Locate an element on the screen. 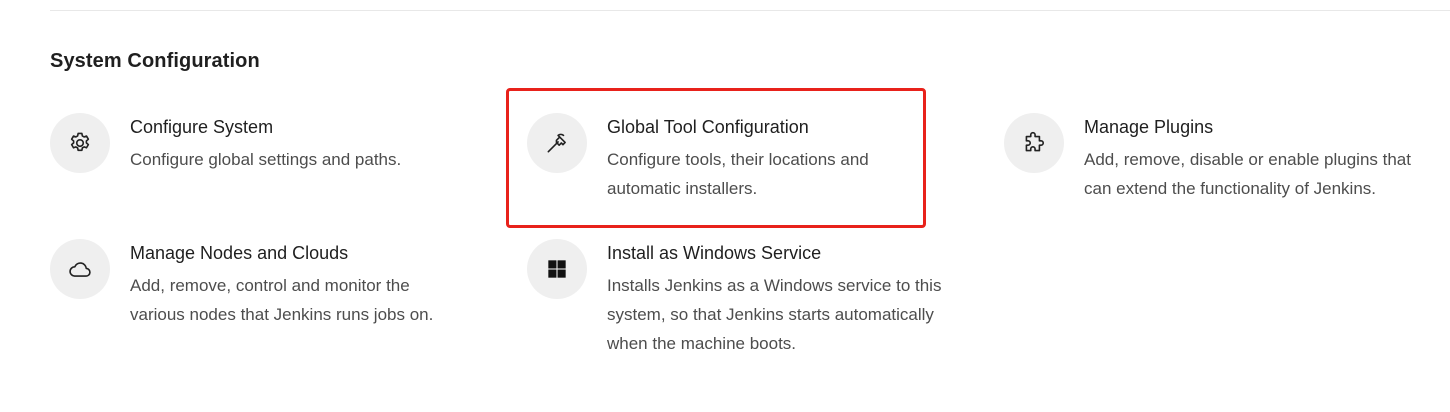  global-tool-configuration-title: Global Tool Configuration is located at coordinates (708, 127).